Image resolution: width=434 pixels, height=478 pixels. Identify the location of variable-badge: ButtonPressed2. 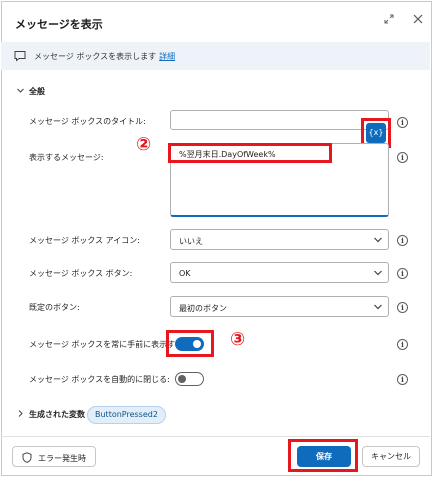
(126, 415).